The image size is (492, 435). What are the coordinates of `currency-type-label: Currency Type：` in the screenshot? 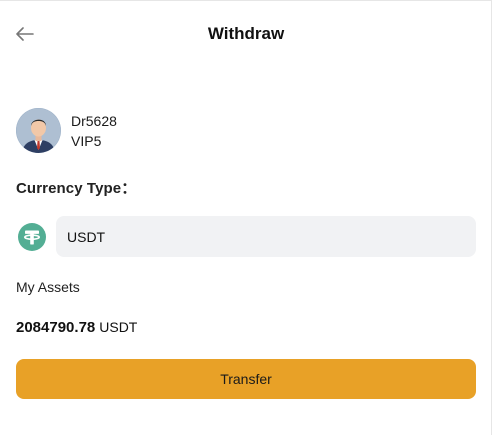 It's located at (76, 188).